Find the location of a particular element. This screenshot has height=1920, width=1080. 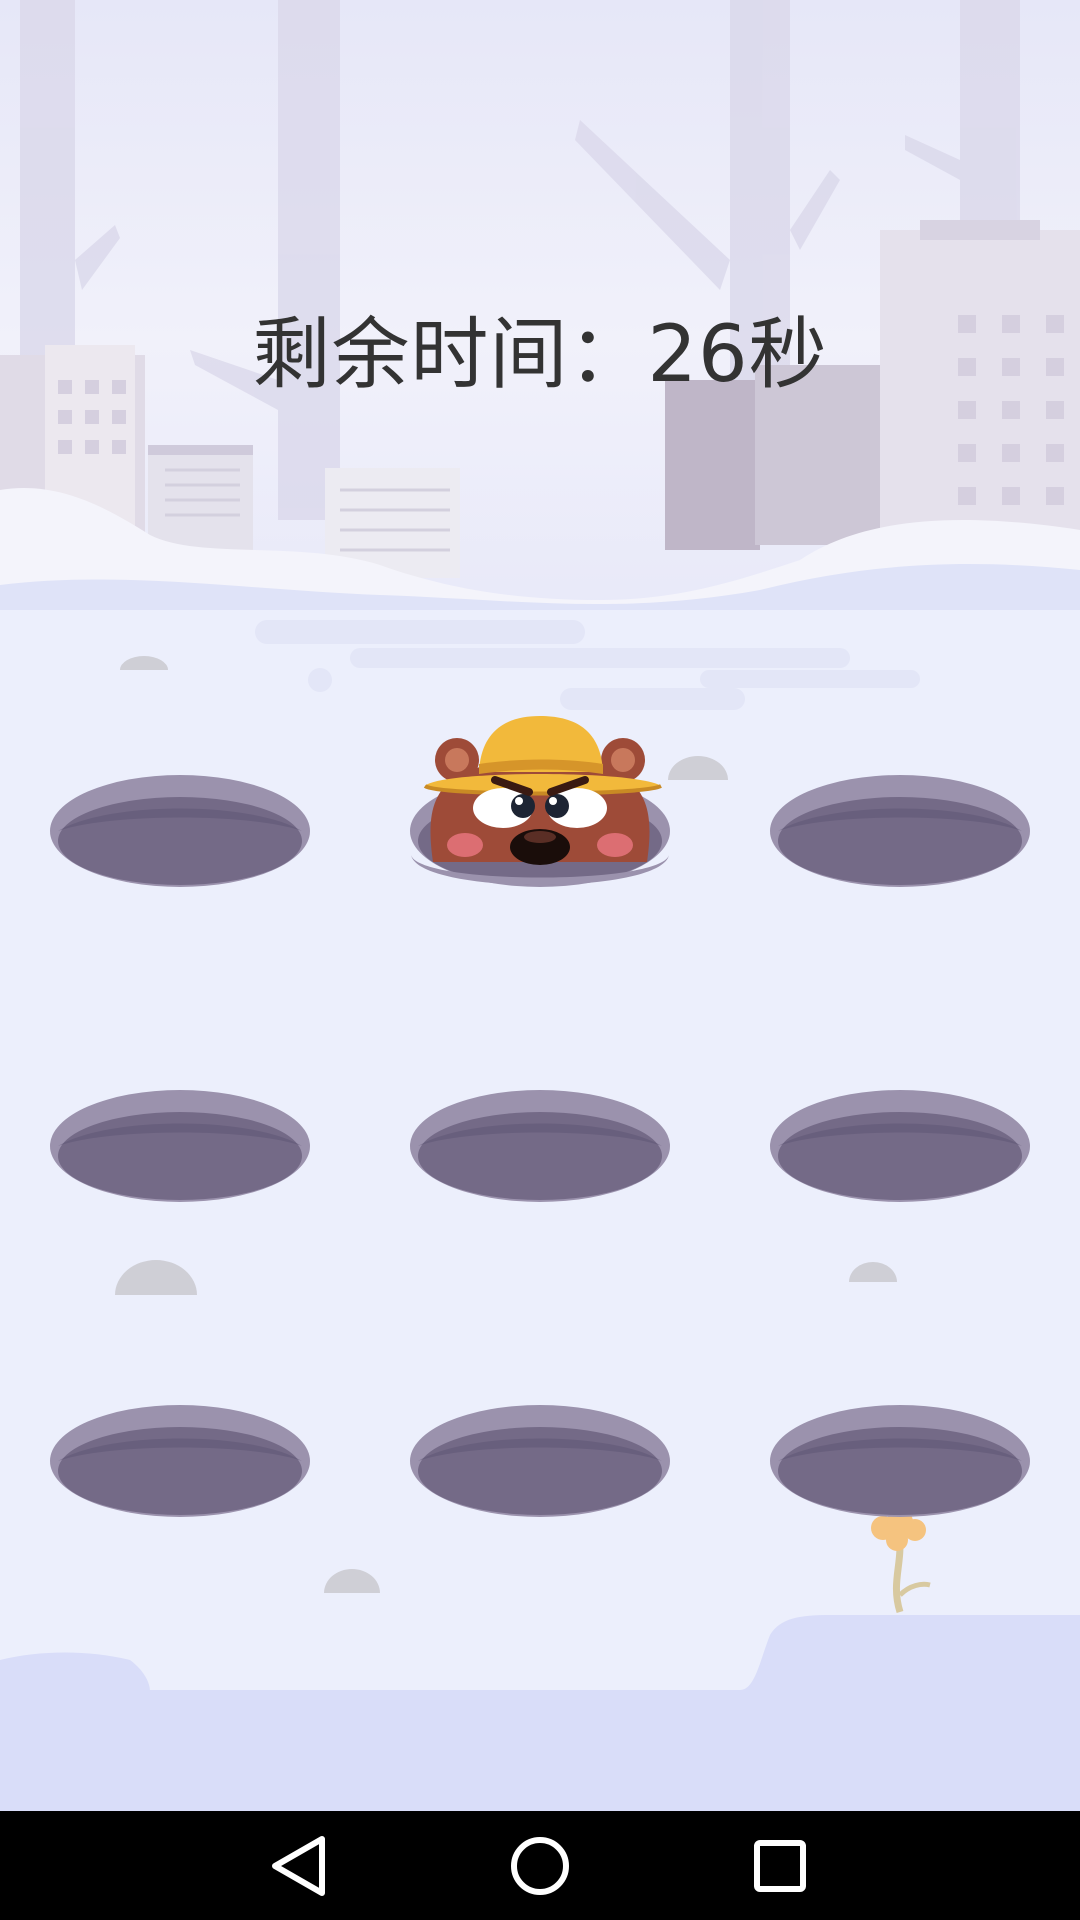

hole-2-front-rim is located at coordinates (540, 870).